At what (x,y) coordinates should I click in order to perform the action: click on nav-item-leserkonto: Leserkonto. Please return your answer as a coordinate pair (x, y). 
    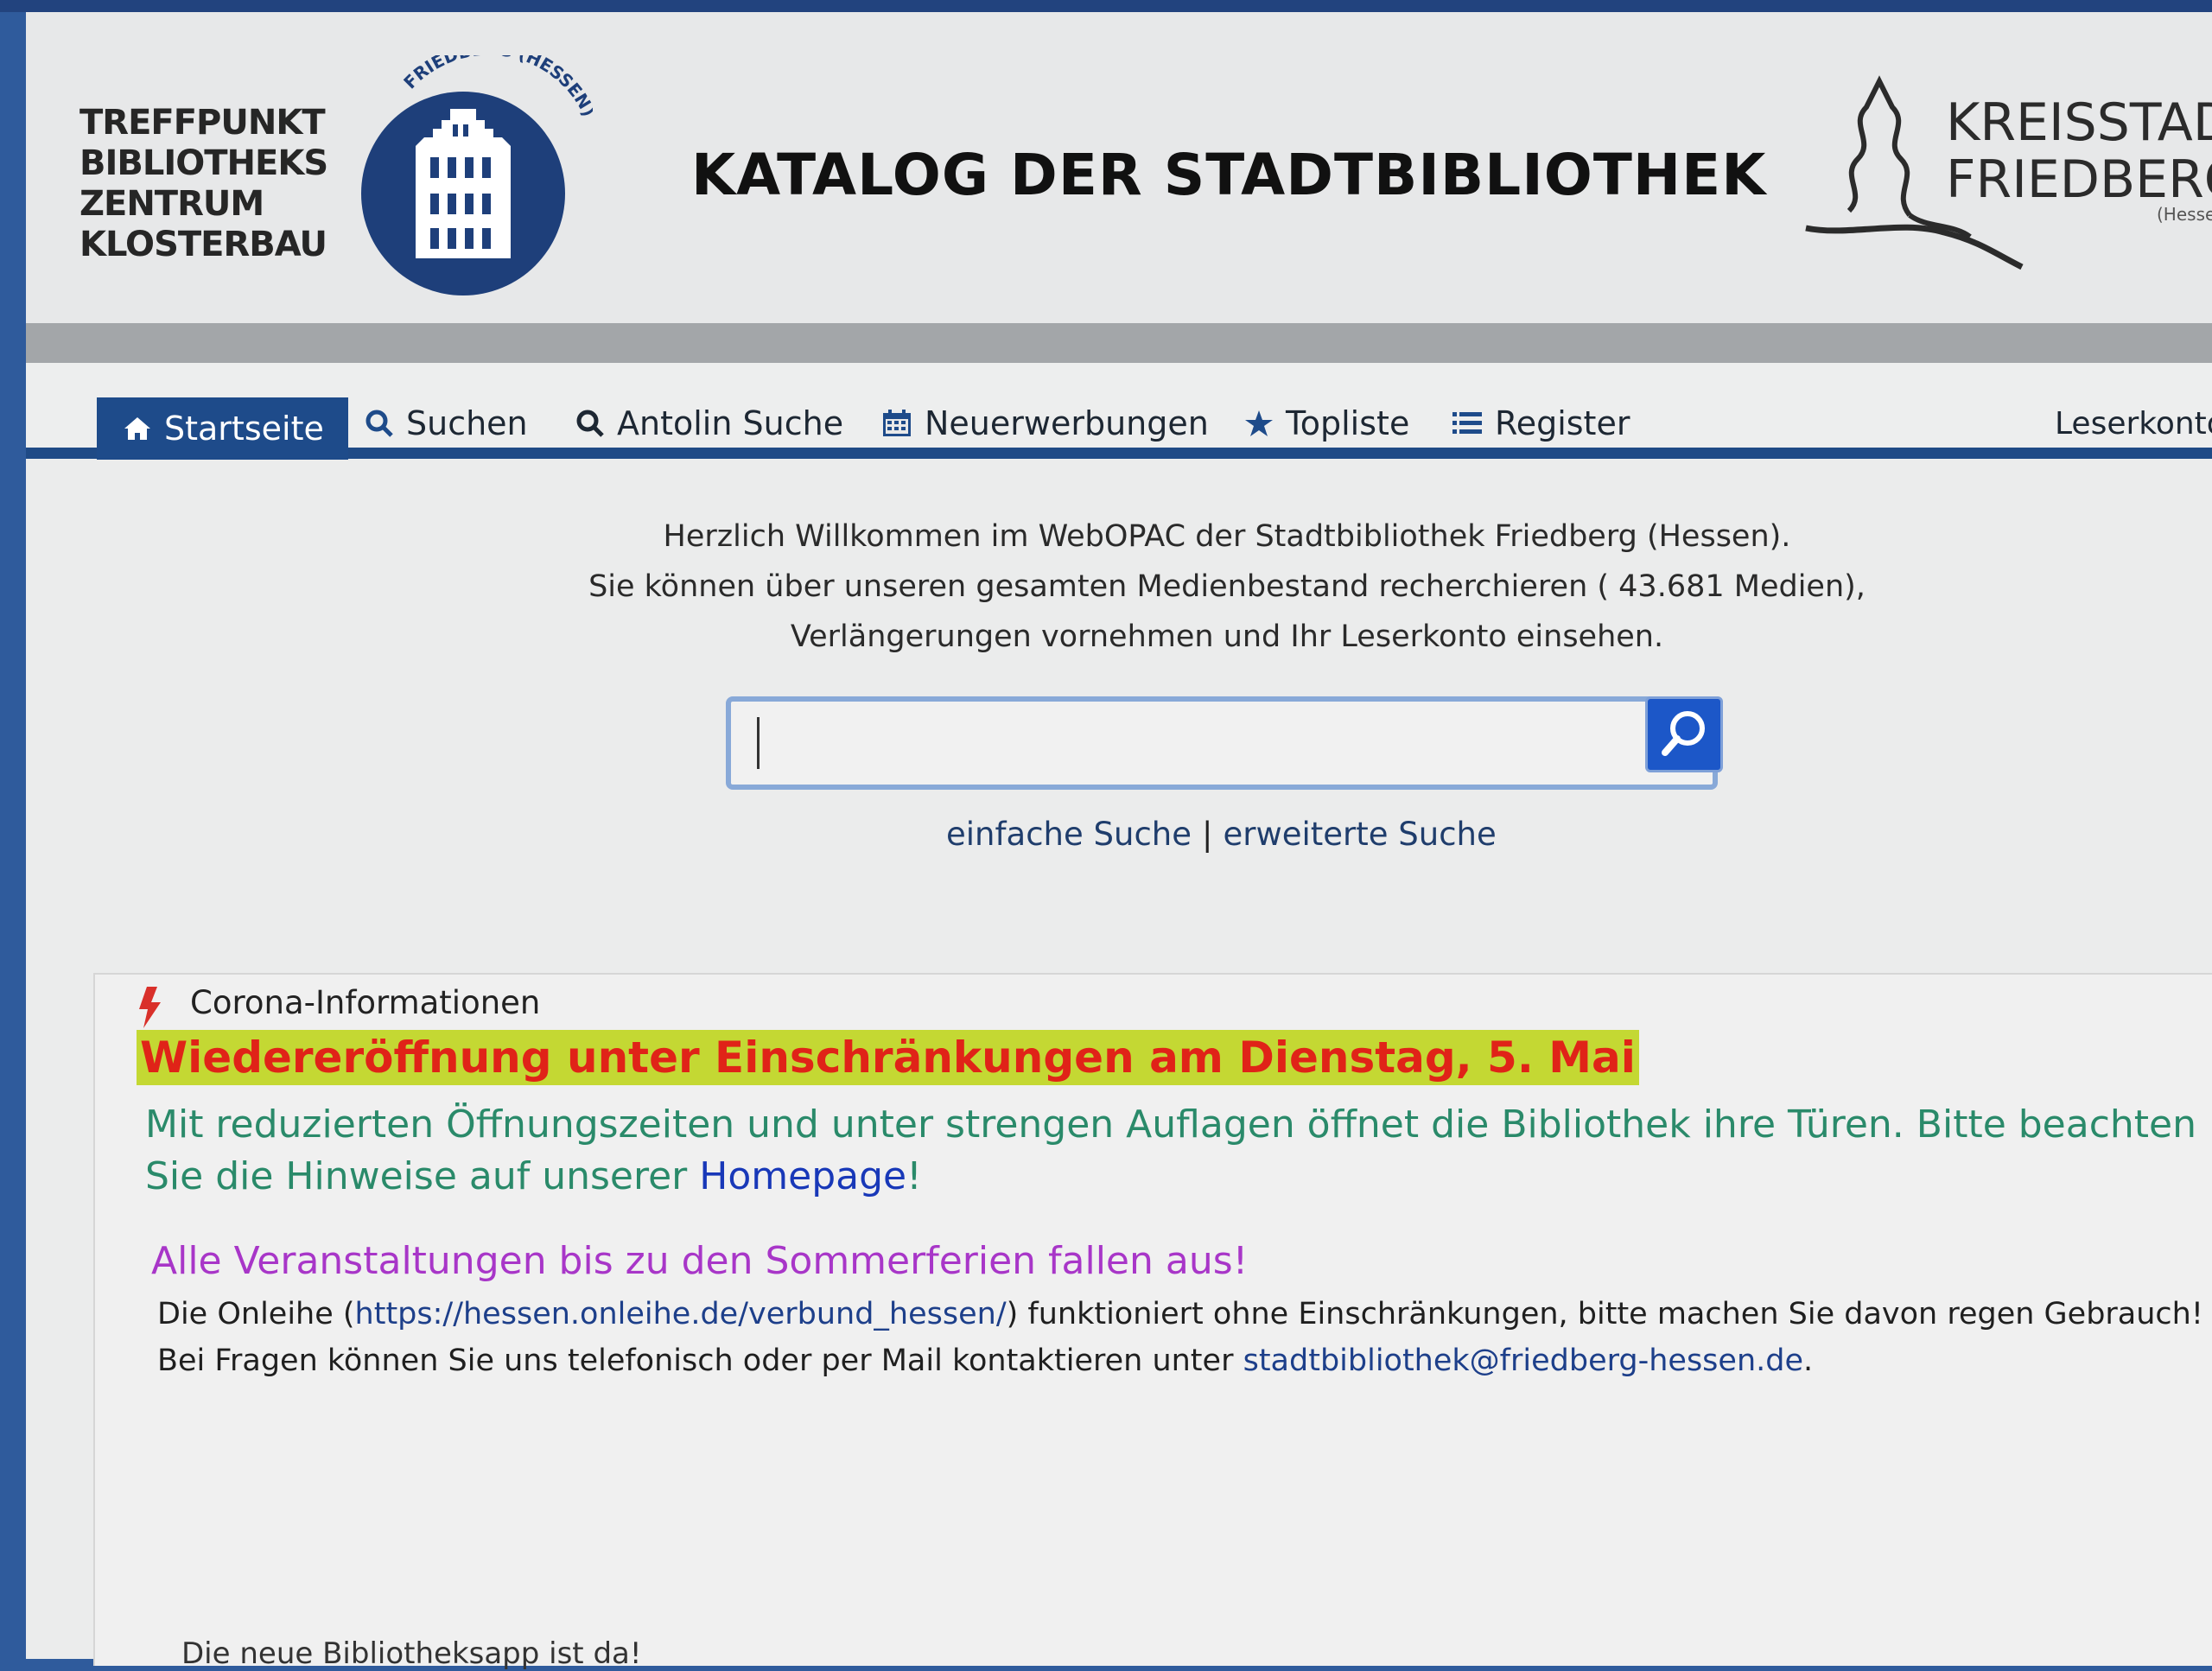
    Looking at the image, I should click on (2133, 423).